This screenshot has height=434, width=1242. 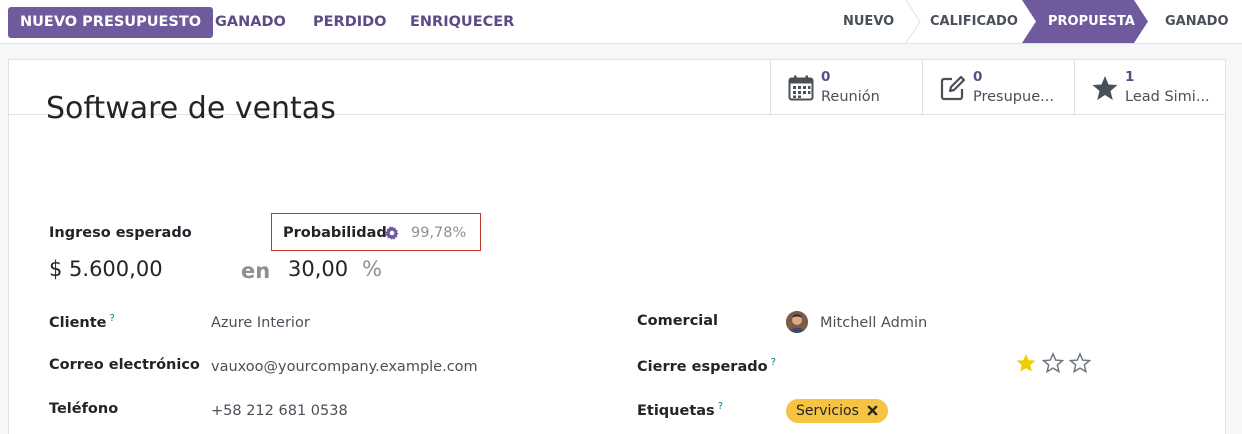 I want to click on tags-label: Etiquetas?, so click(x=680, y=410).